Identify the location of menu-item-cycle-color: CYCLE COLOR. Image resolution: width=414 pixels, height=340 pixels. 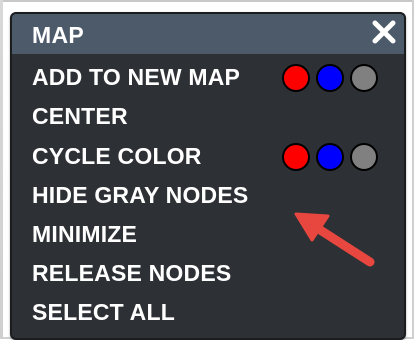
(117, 156).